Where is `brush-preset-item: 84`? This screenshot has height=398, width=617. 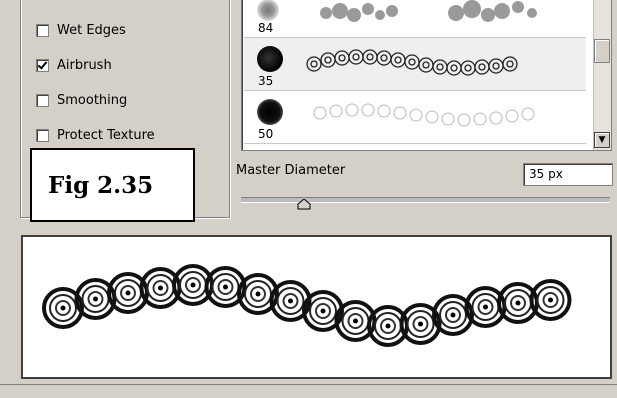 brush-preset-item: 84 is located at coordinates (415, 19).